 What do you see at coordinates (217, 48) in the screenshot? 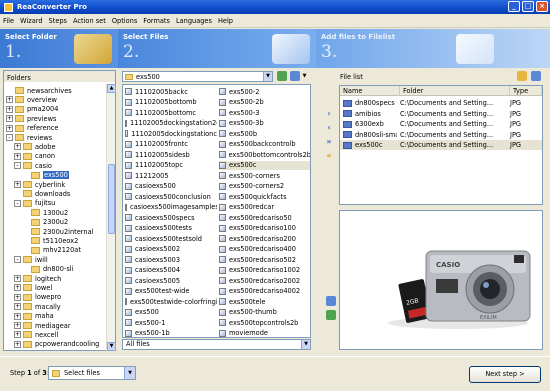
I see `step-select-files: Select Files 2.` at bounding box center [217, 48].